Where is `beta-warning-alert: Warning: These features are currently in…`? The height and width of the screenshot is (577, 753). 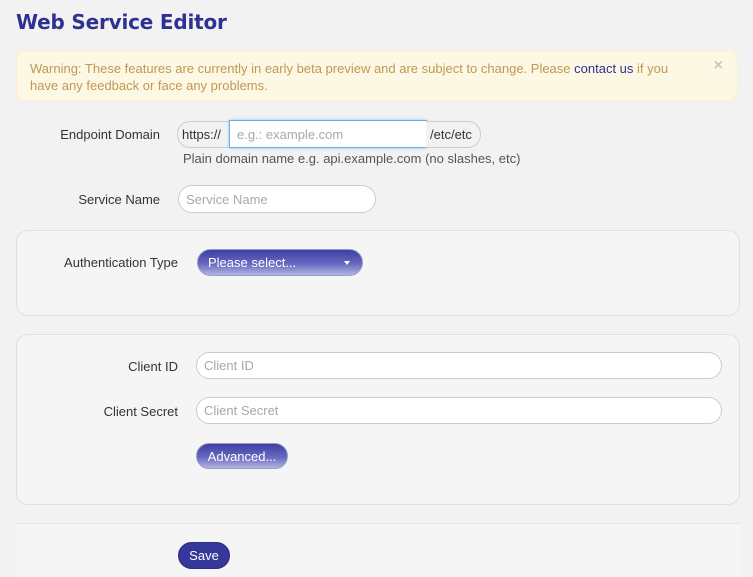 beta-warning-alert: Warning: These features are currently in… is located at coordinates (377, 75).